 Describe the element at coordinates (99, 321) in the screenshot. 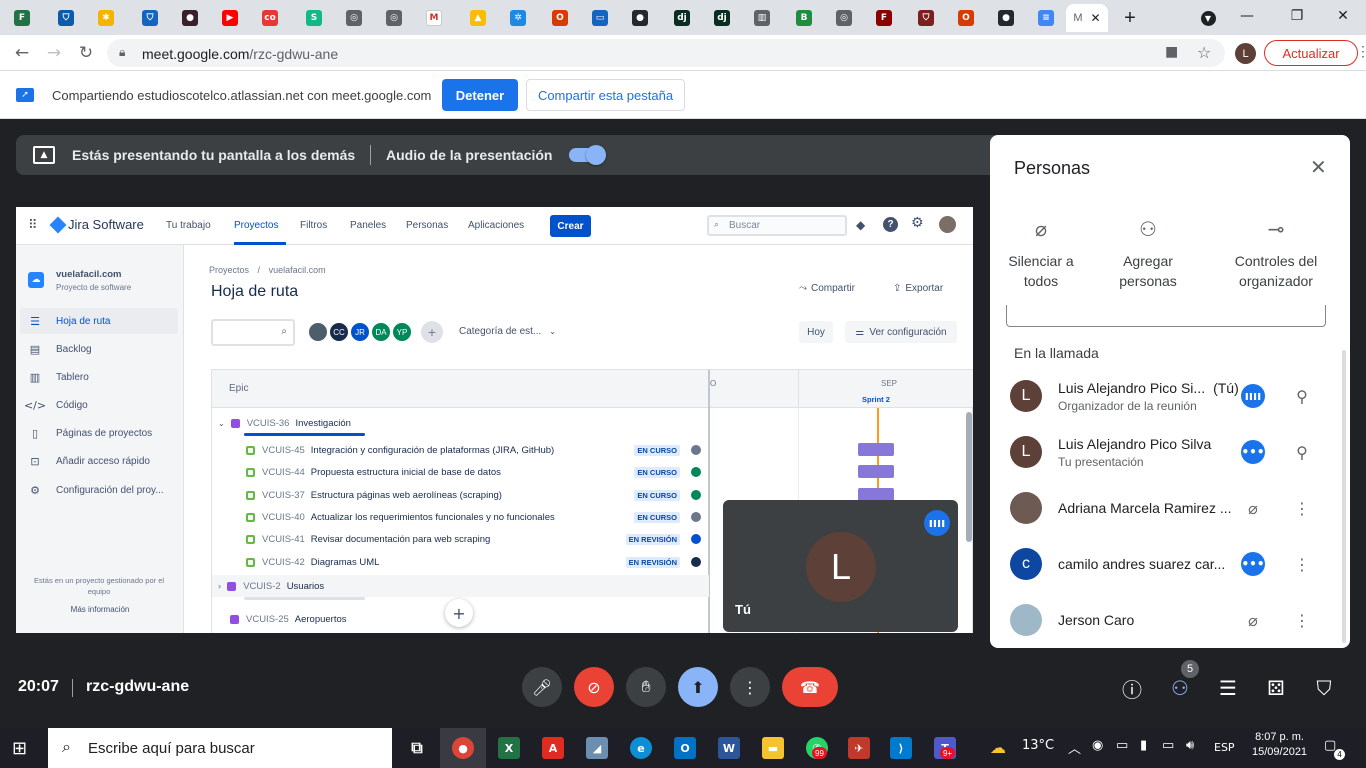

I see `sidebar-item-roadmap: ☰ Hoja de ruta` at that location.